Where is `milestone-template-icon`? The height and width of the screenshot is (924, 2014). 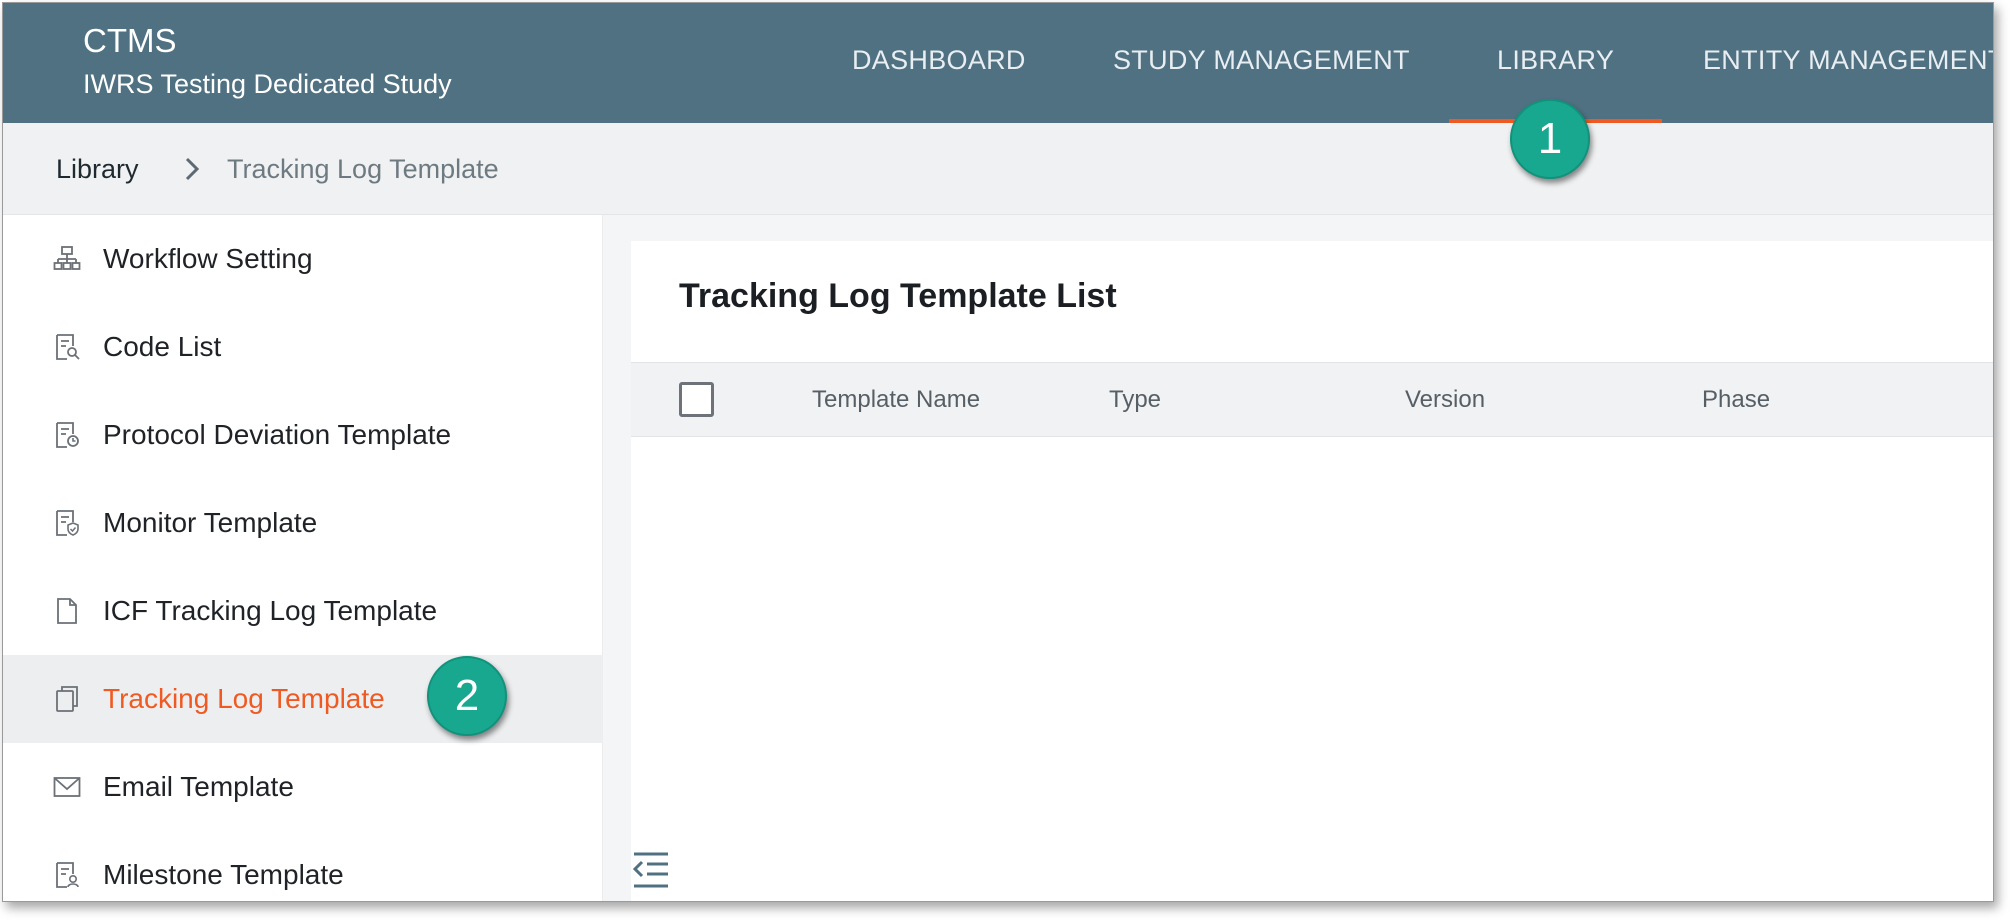
milestone-template-icon is located at coordinates (67, 875).